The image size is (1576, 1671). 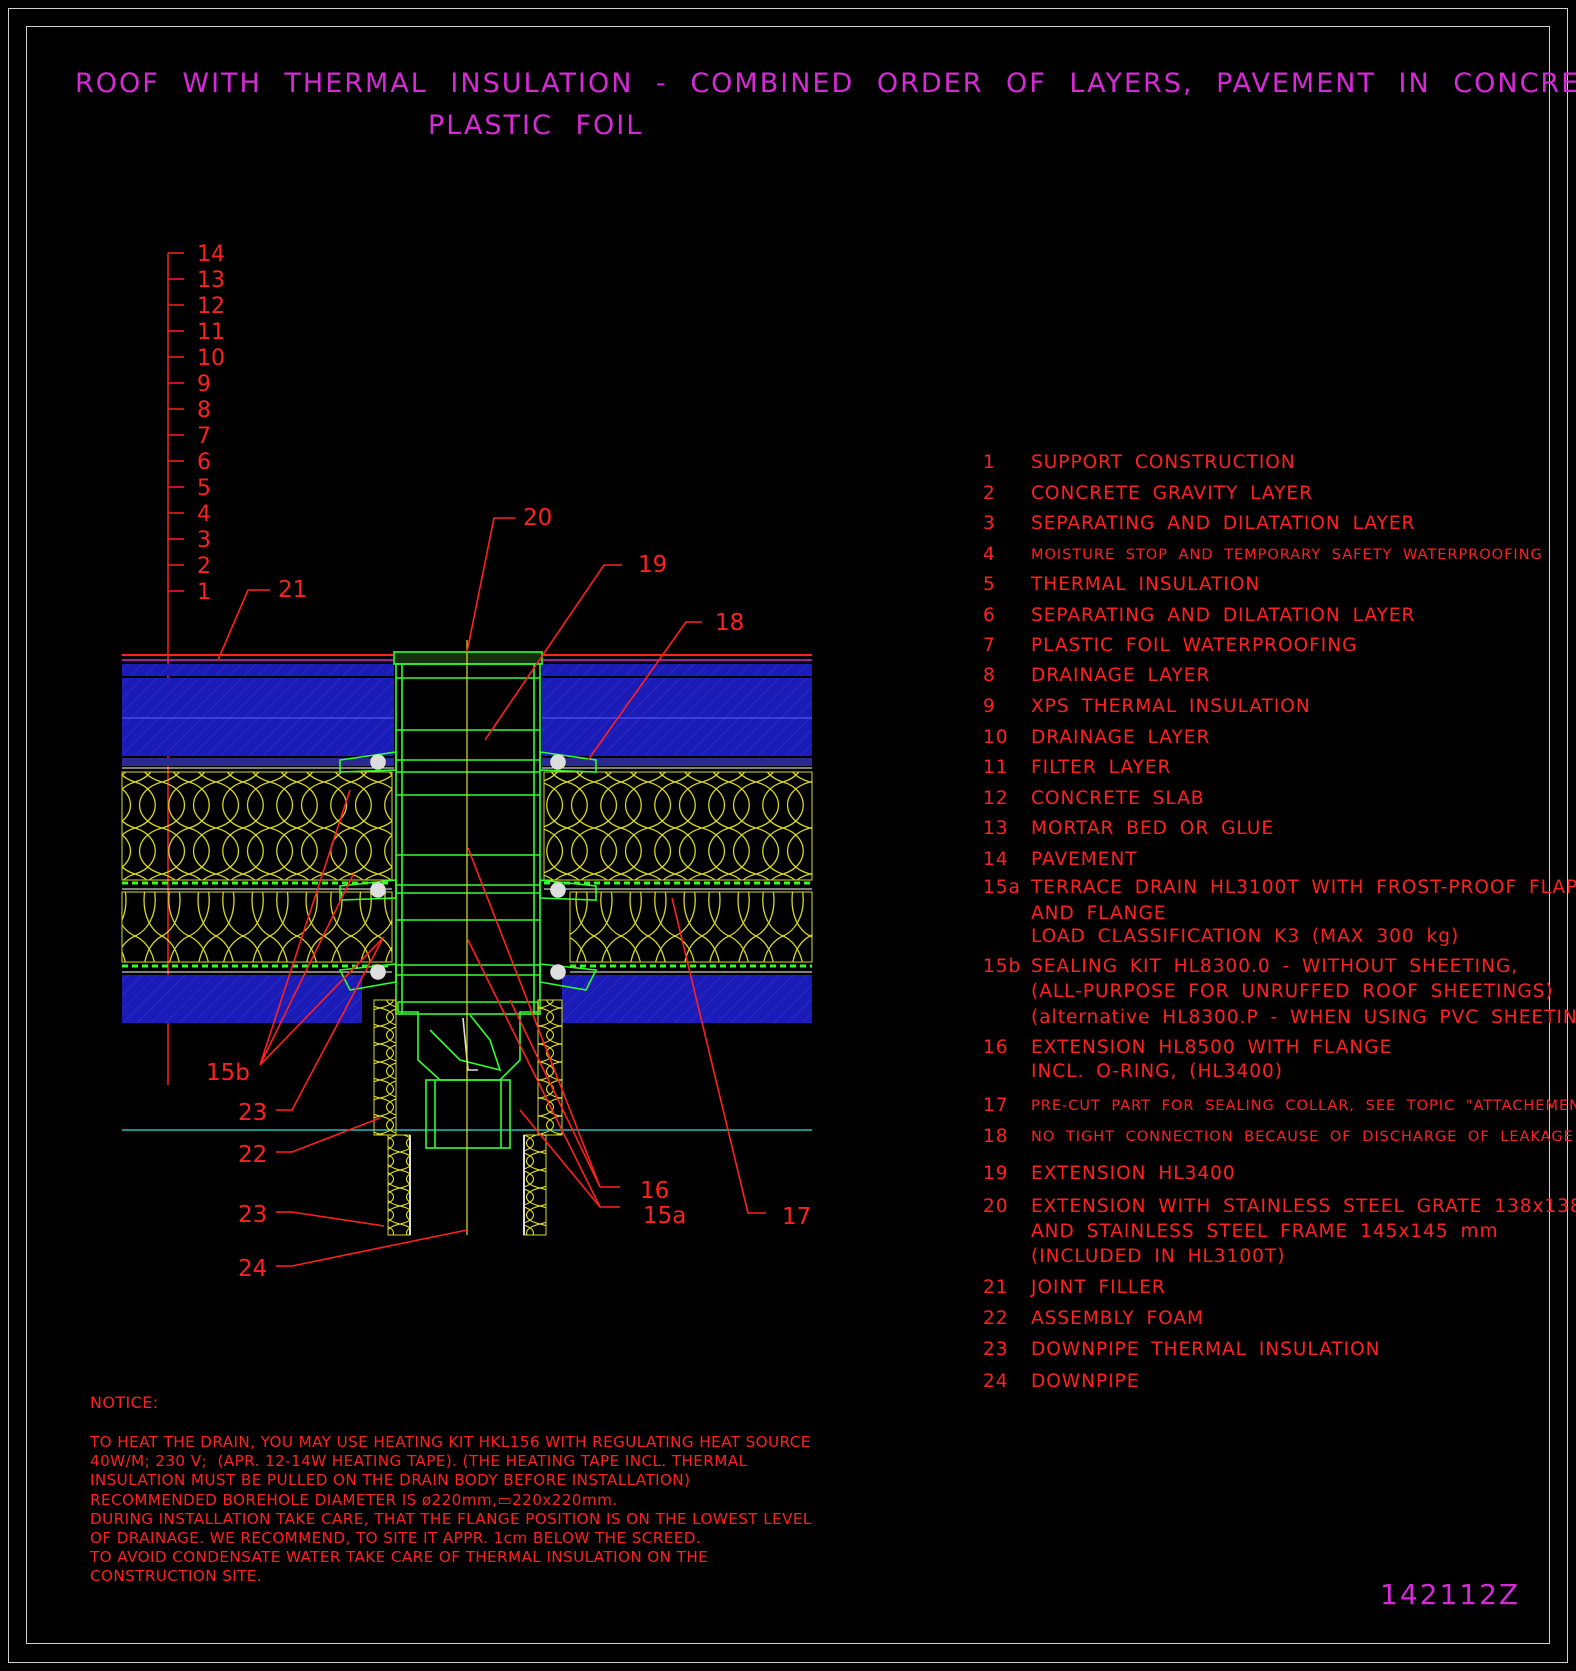 What do you see at coordinates (996, 798) in the screenshot?
I see `legend-number: 12` at bounding box center [996, 798].